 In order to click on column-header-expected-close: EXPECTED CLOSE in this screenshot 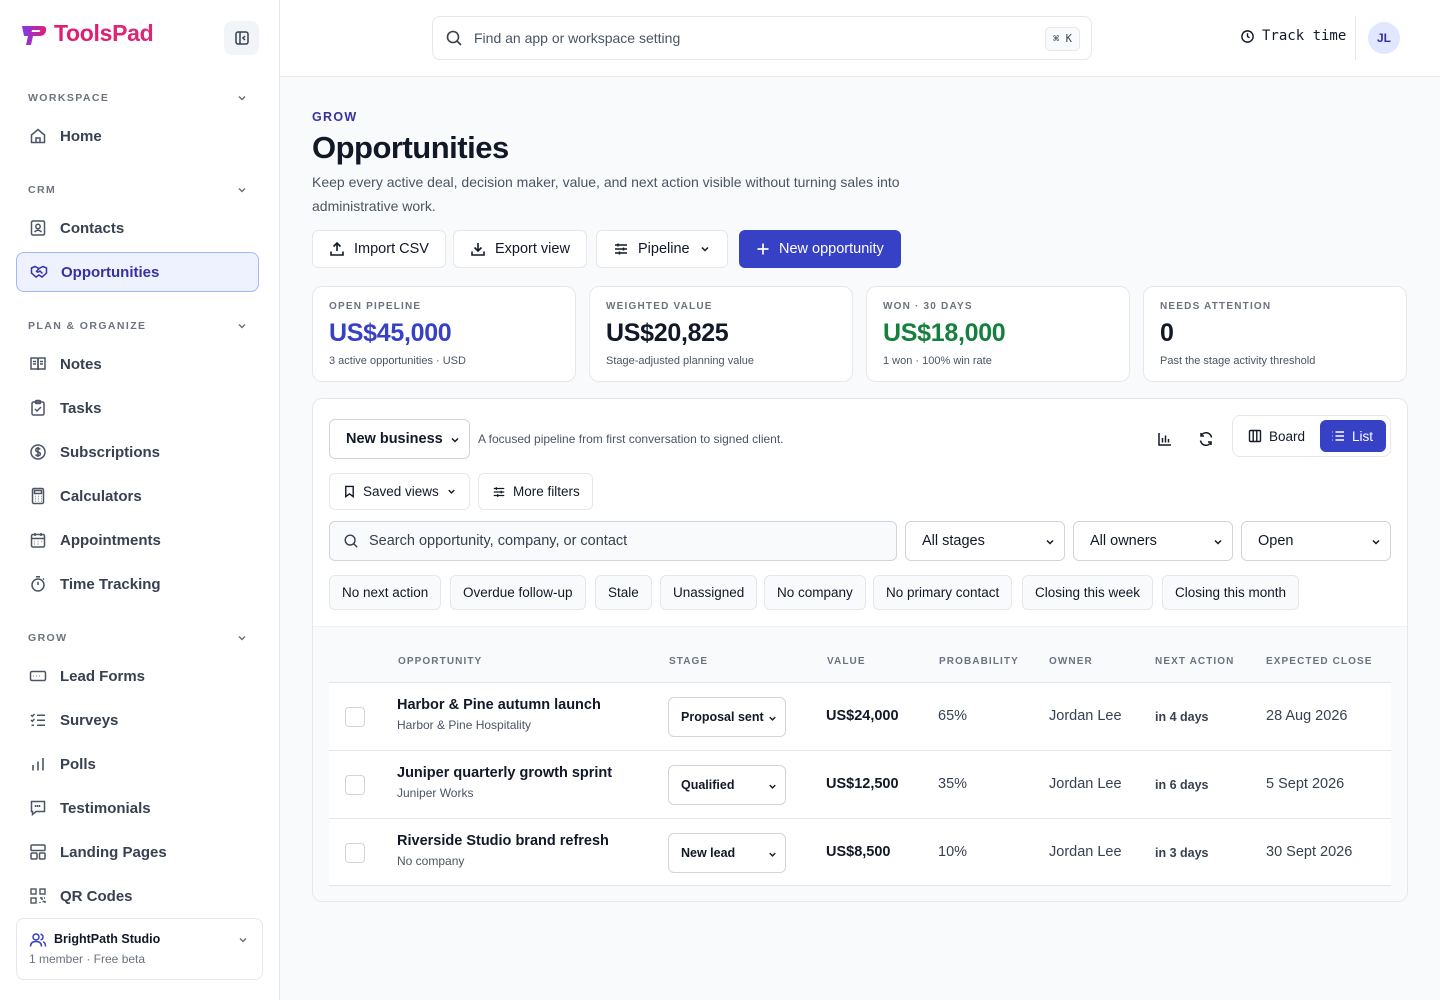, I will do `click(1319, 661)`.